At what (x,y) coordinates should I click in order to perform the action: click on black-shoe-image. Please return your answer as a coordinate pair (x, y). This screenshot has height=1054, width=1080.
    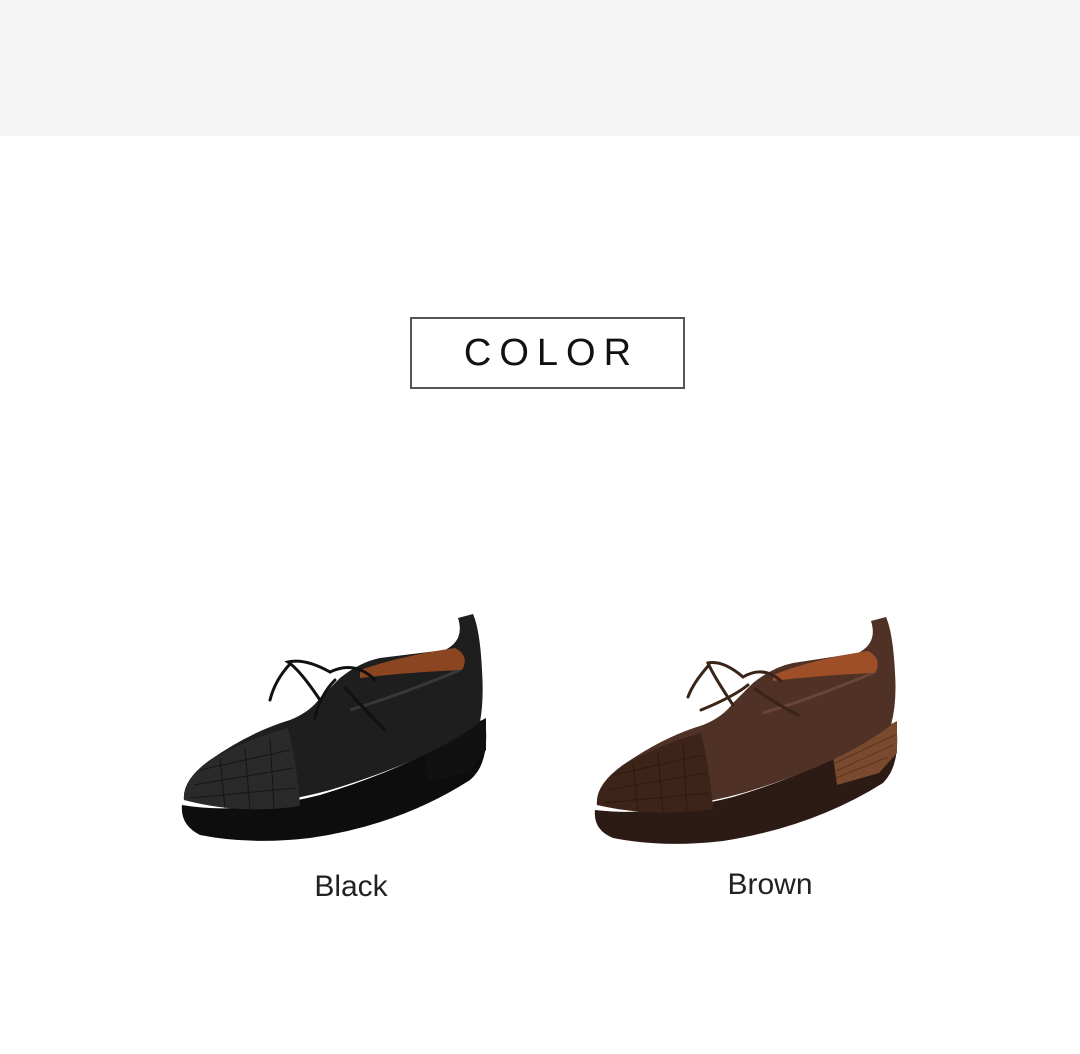
    Looking at the image, I should click on (335, 730).